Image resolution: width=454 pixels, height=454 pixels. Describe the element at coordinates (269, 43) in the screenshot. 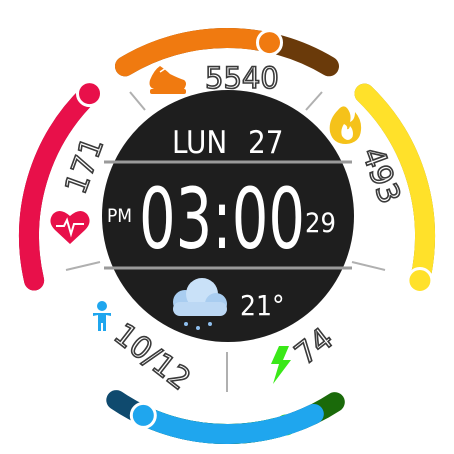

I see `steps-arc-knob` at that location.